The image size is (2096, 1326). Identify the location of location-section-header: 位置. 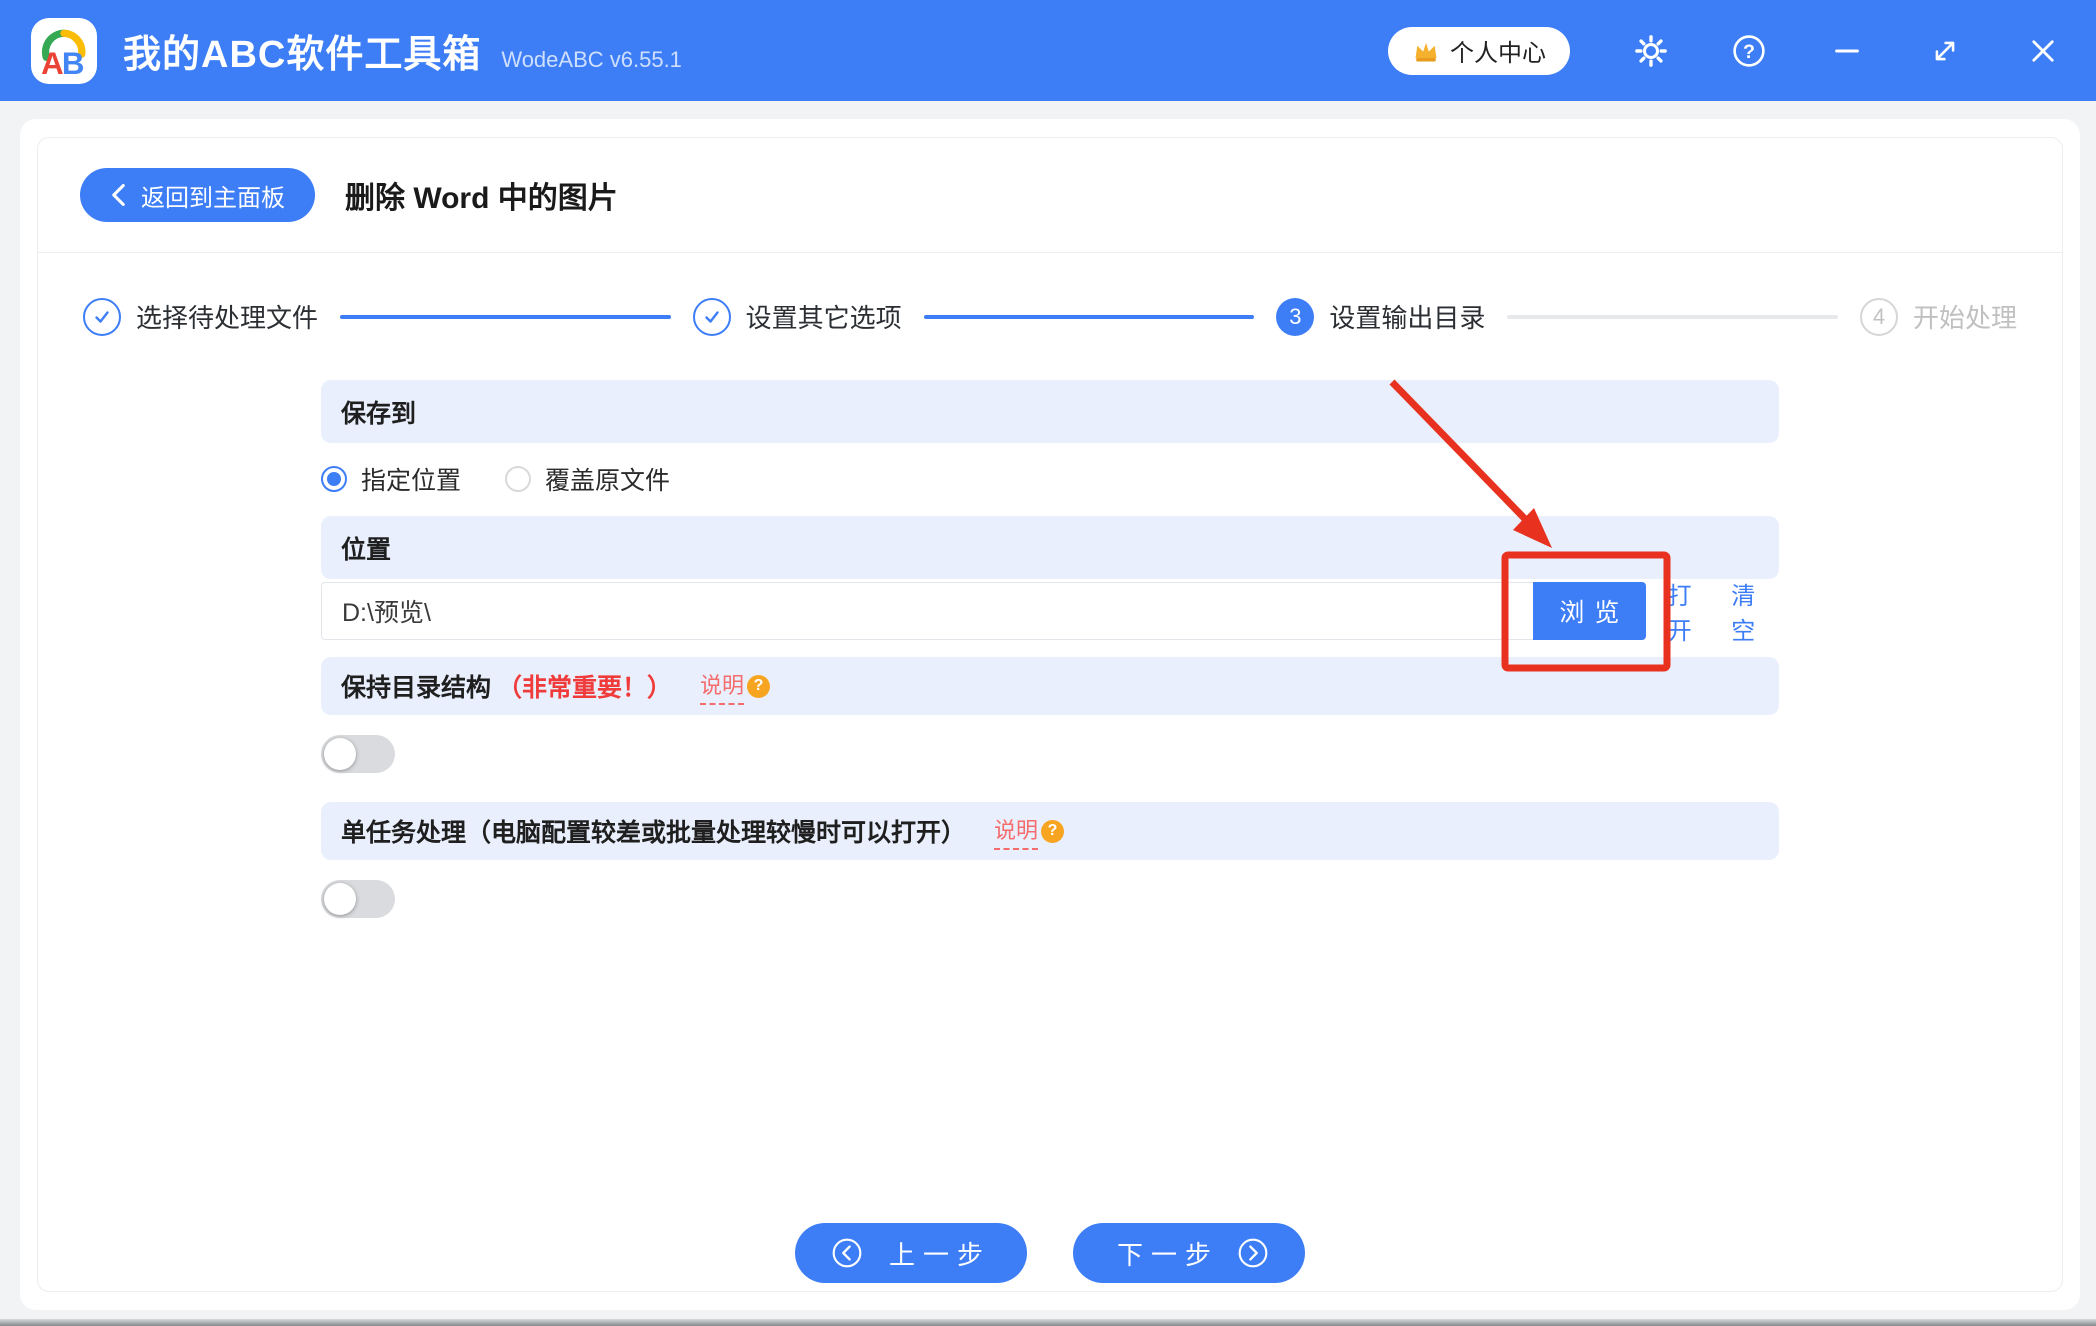
(1050, 547).